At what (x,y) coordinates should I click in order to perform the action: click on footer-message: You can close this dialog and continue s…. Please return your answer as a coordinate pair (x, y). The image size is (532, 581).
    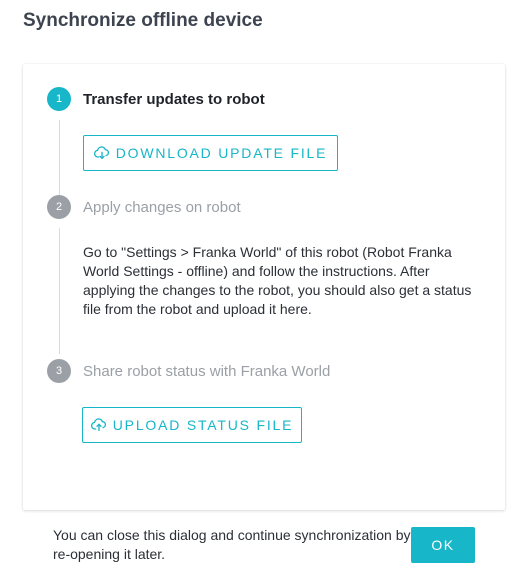
    Looking at the image, I should click on (232, 544).